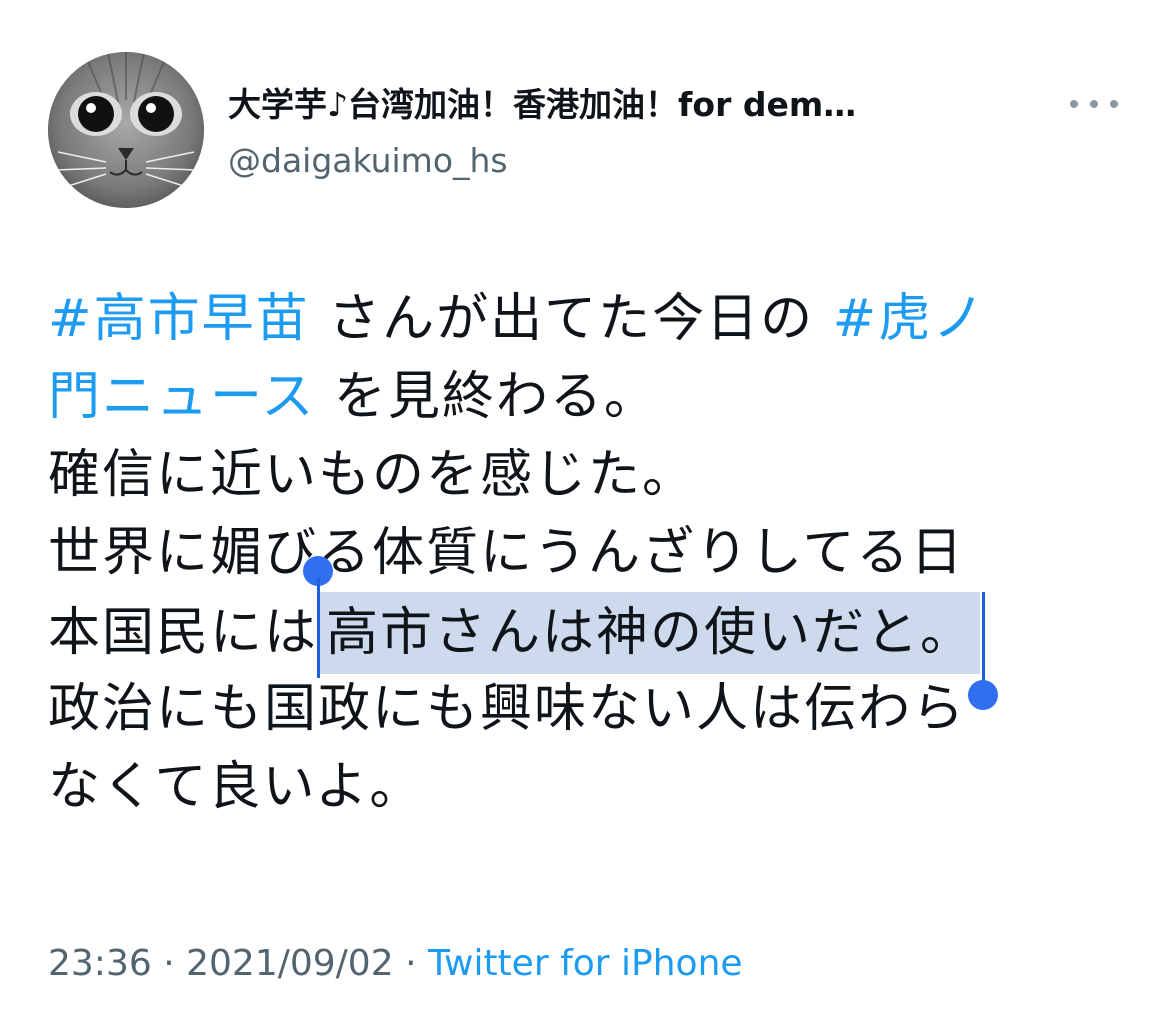  Describe the element at coordinates (983, 695) in the screenshot. I see `selection-end-knob` at that location.